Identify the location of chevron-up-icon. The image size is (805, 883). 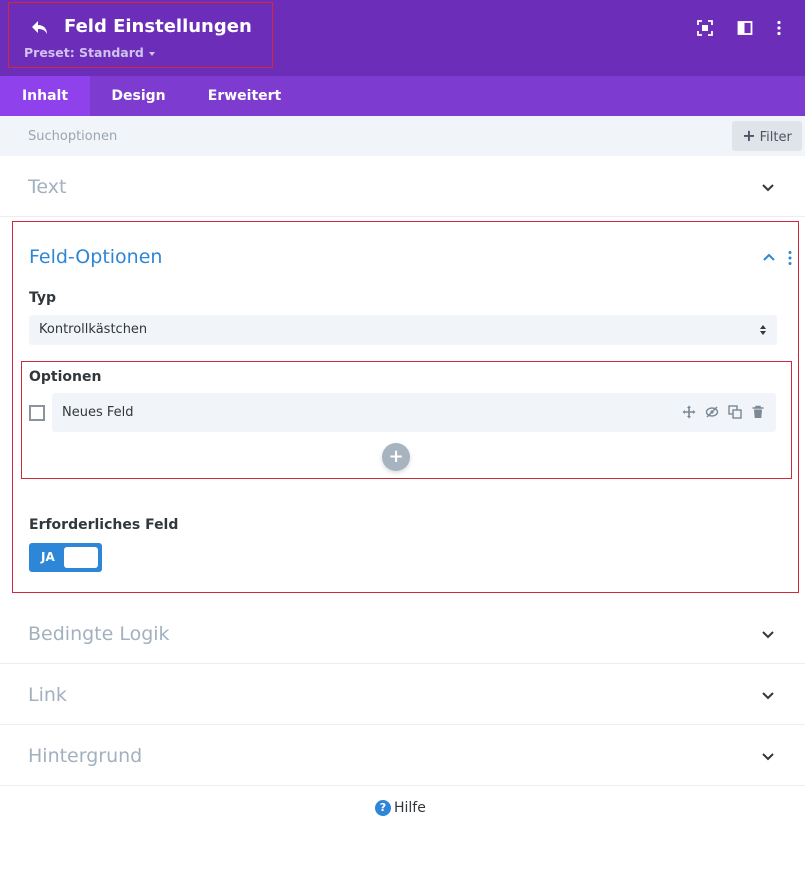
(769, 257).